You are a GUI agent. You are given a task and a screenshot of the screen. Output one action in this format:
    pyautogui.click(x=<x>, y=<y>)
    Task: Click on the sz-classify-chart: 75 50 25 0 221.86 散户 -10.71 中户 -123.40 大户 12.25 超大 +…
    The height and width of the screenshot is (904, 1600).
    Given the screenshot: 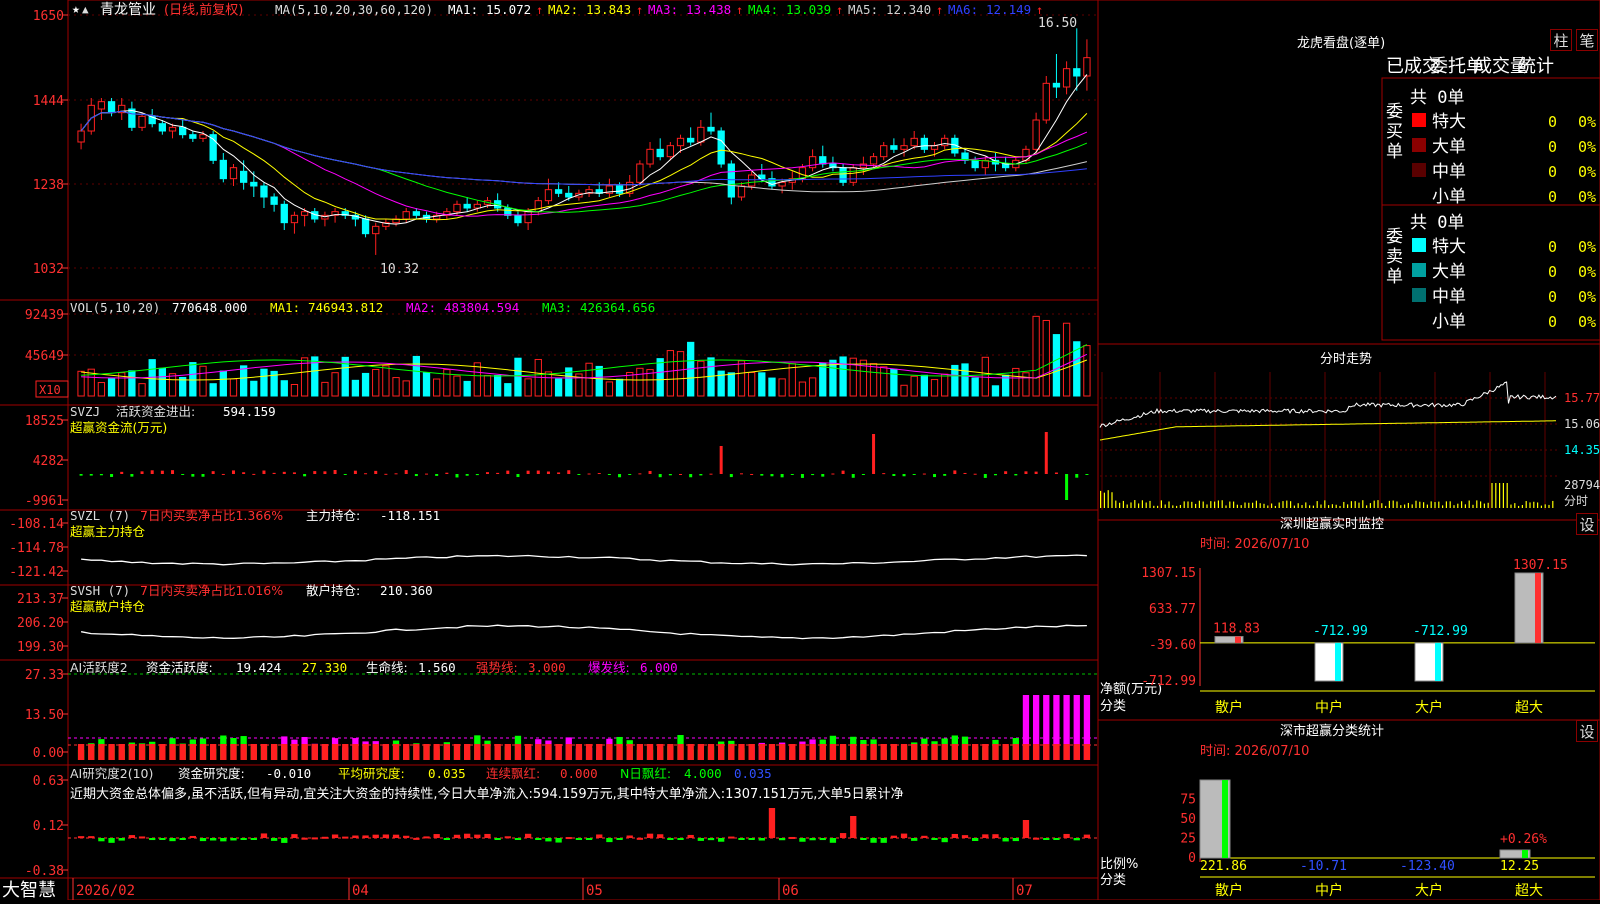 What is the action you would take?
    pyautogui.click(x=1387, y=839)
    